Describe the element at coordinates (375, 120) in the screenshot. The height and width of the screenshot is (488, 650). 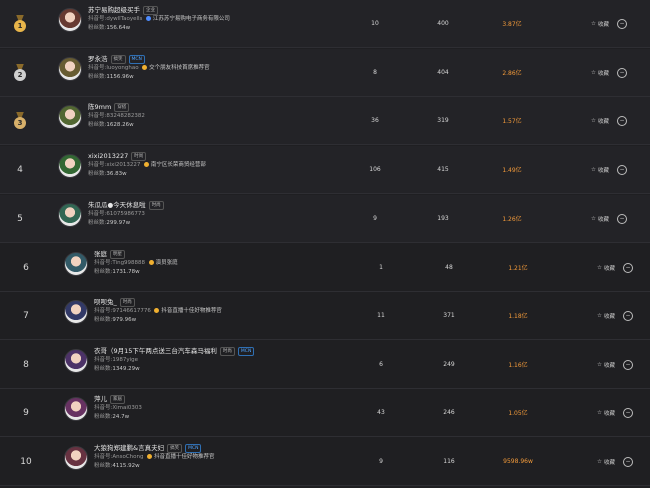
I see `live-count: 36` at that location.